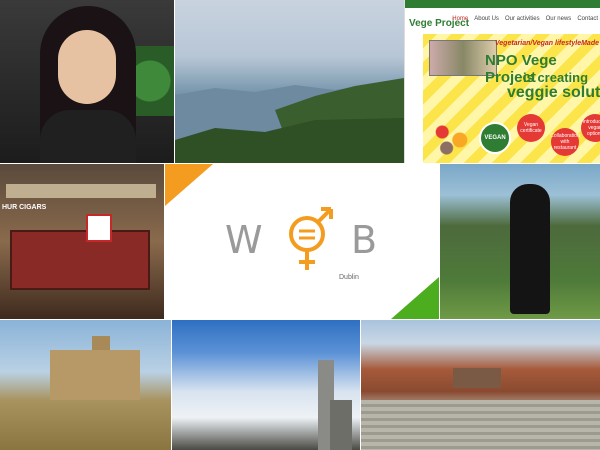  I want to click on gender-equality-icon, so click(311, 238).